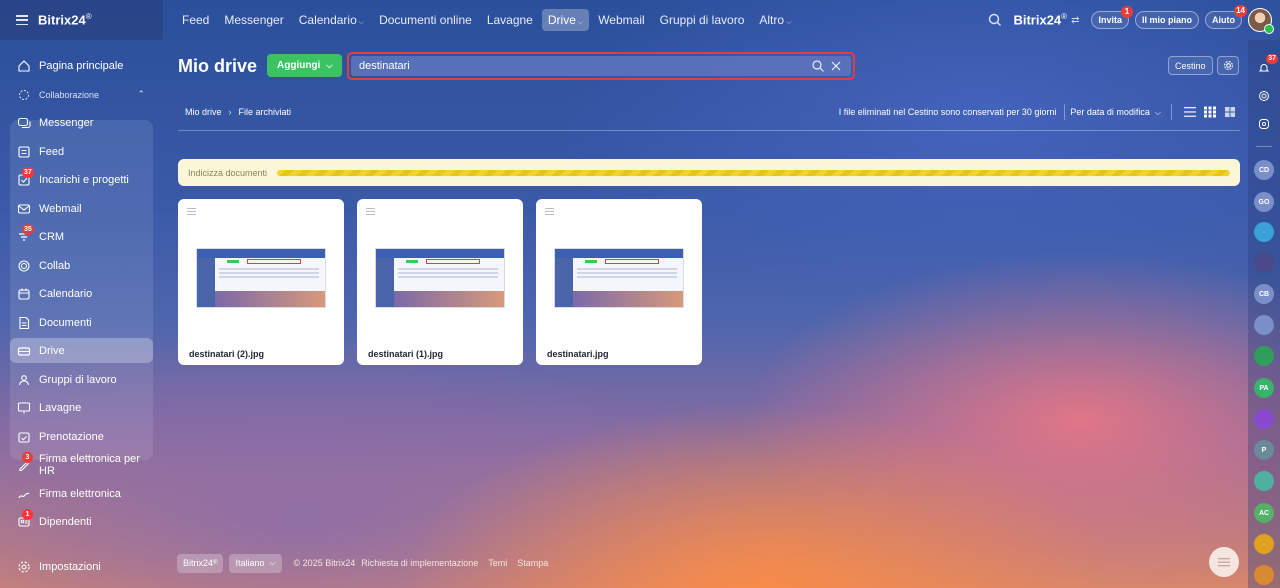 The height and width of the screenshot is (588, 1280). What do you see at coordinates (1190, 65) in the screenshot?
I see `trash-button: Cestino` at bounding box center [1190, 65].